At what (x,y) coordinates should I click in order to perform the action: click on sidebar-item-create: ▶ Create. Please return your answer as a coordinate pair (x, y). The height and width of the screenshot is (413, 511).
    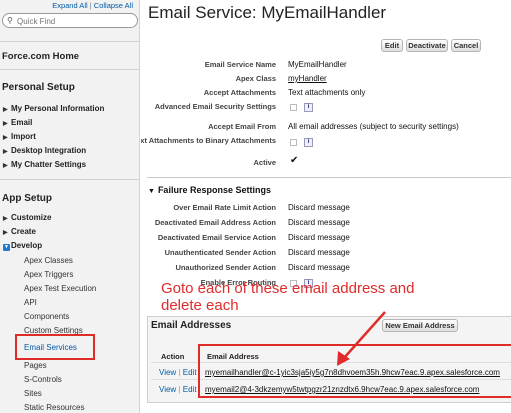
    Looking at the image, I should click on (19, 231).